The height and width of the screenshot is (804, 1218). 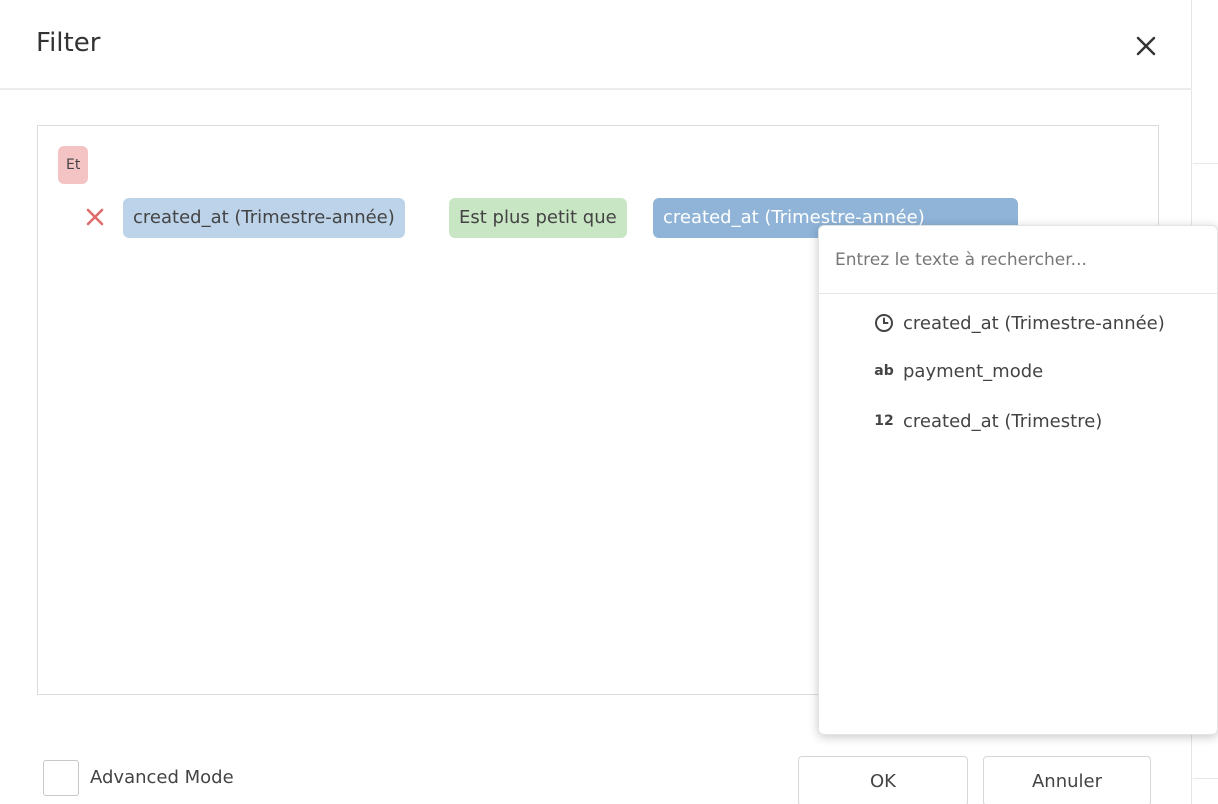 I want to click on dropdown-item-payment-mode: ab payment_mode, so click(x=1043, y=371).